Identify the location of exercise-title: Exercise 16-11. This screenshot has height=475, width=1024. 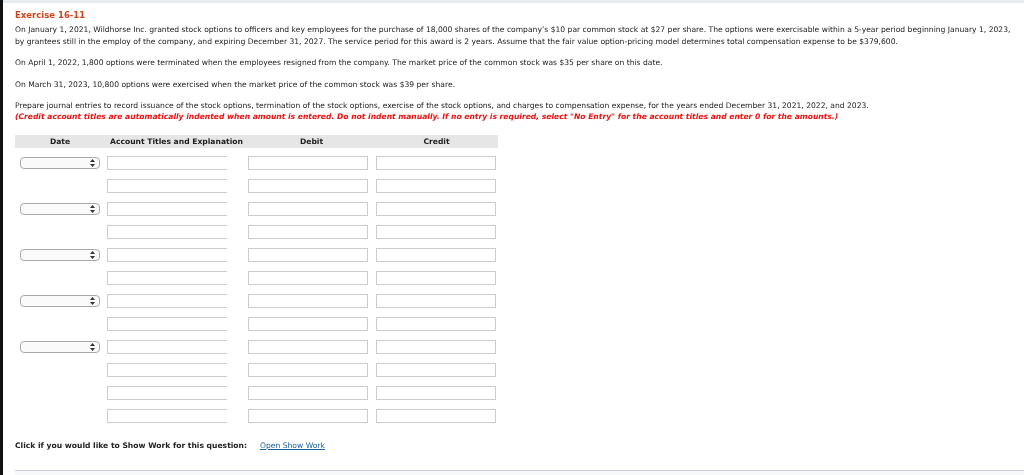
(51, 15).